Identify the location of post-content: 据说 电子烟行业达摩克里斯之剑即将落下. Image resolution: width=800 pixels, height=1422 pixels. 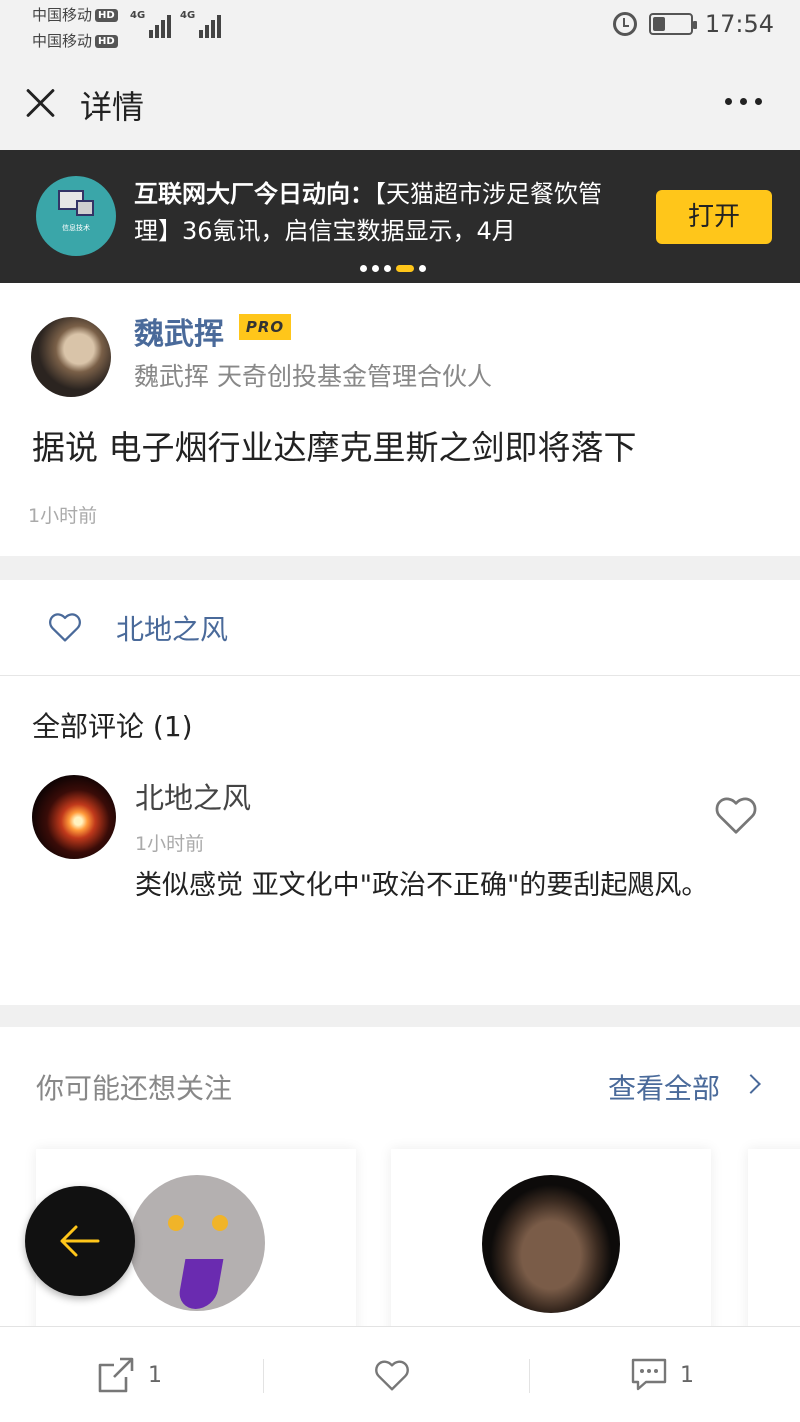
(334, 447).